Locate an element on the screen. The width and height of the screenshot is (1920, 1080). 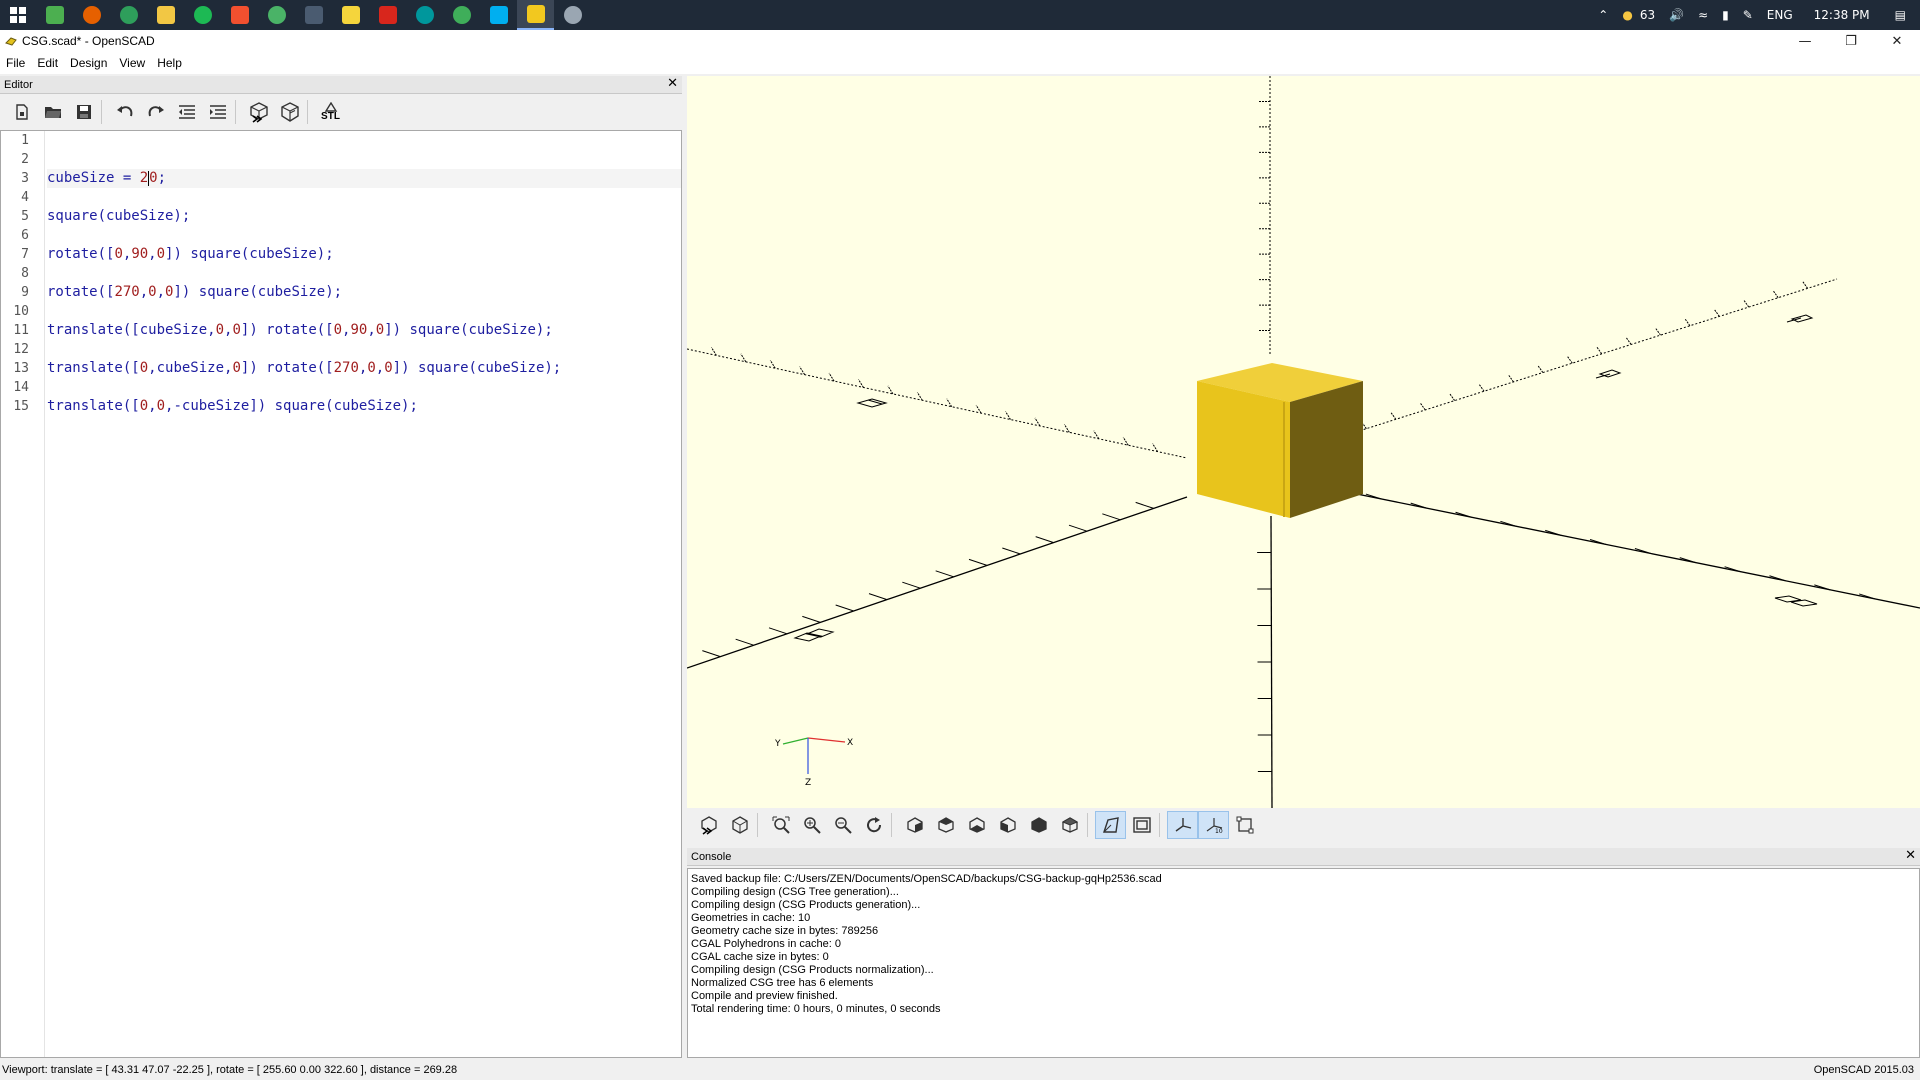
wifi-icon: ≈ is located at coordinates (1703, 15).